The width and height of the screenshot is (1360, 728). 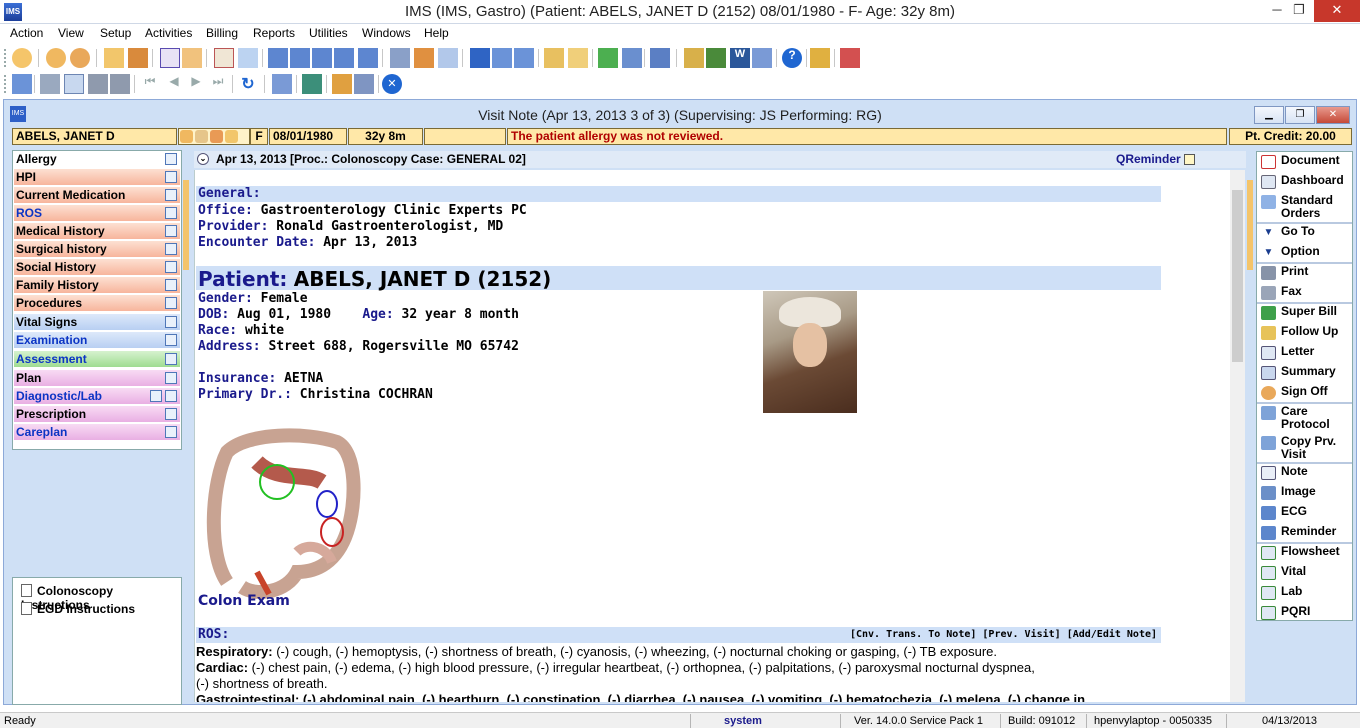 What do you see at coordinates (224, 58) in the screenshot?
I see `document-icon` at bounding box center [224, 58].